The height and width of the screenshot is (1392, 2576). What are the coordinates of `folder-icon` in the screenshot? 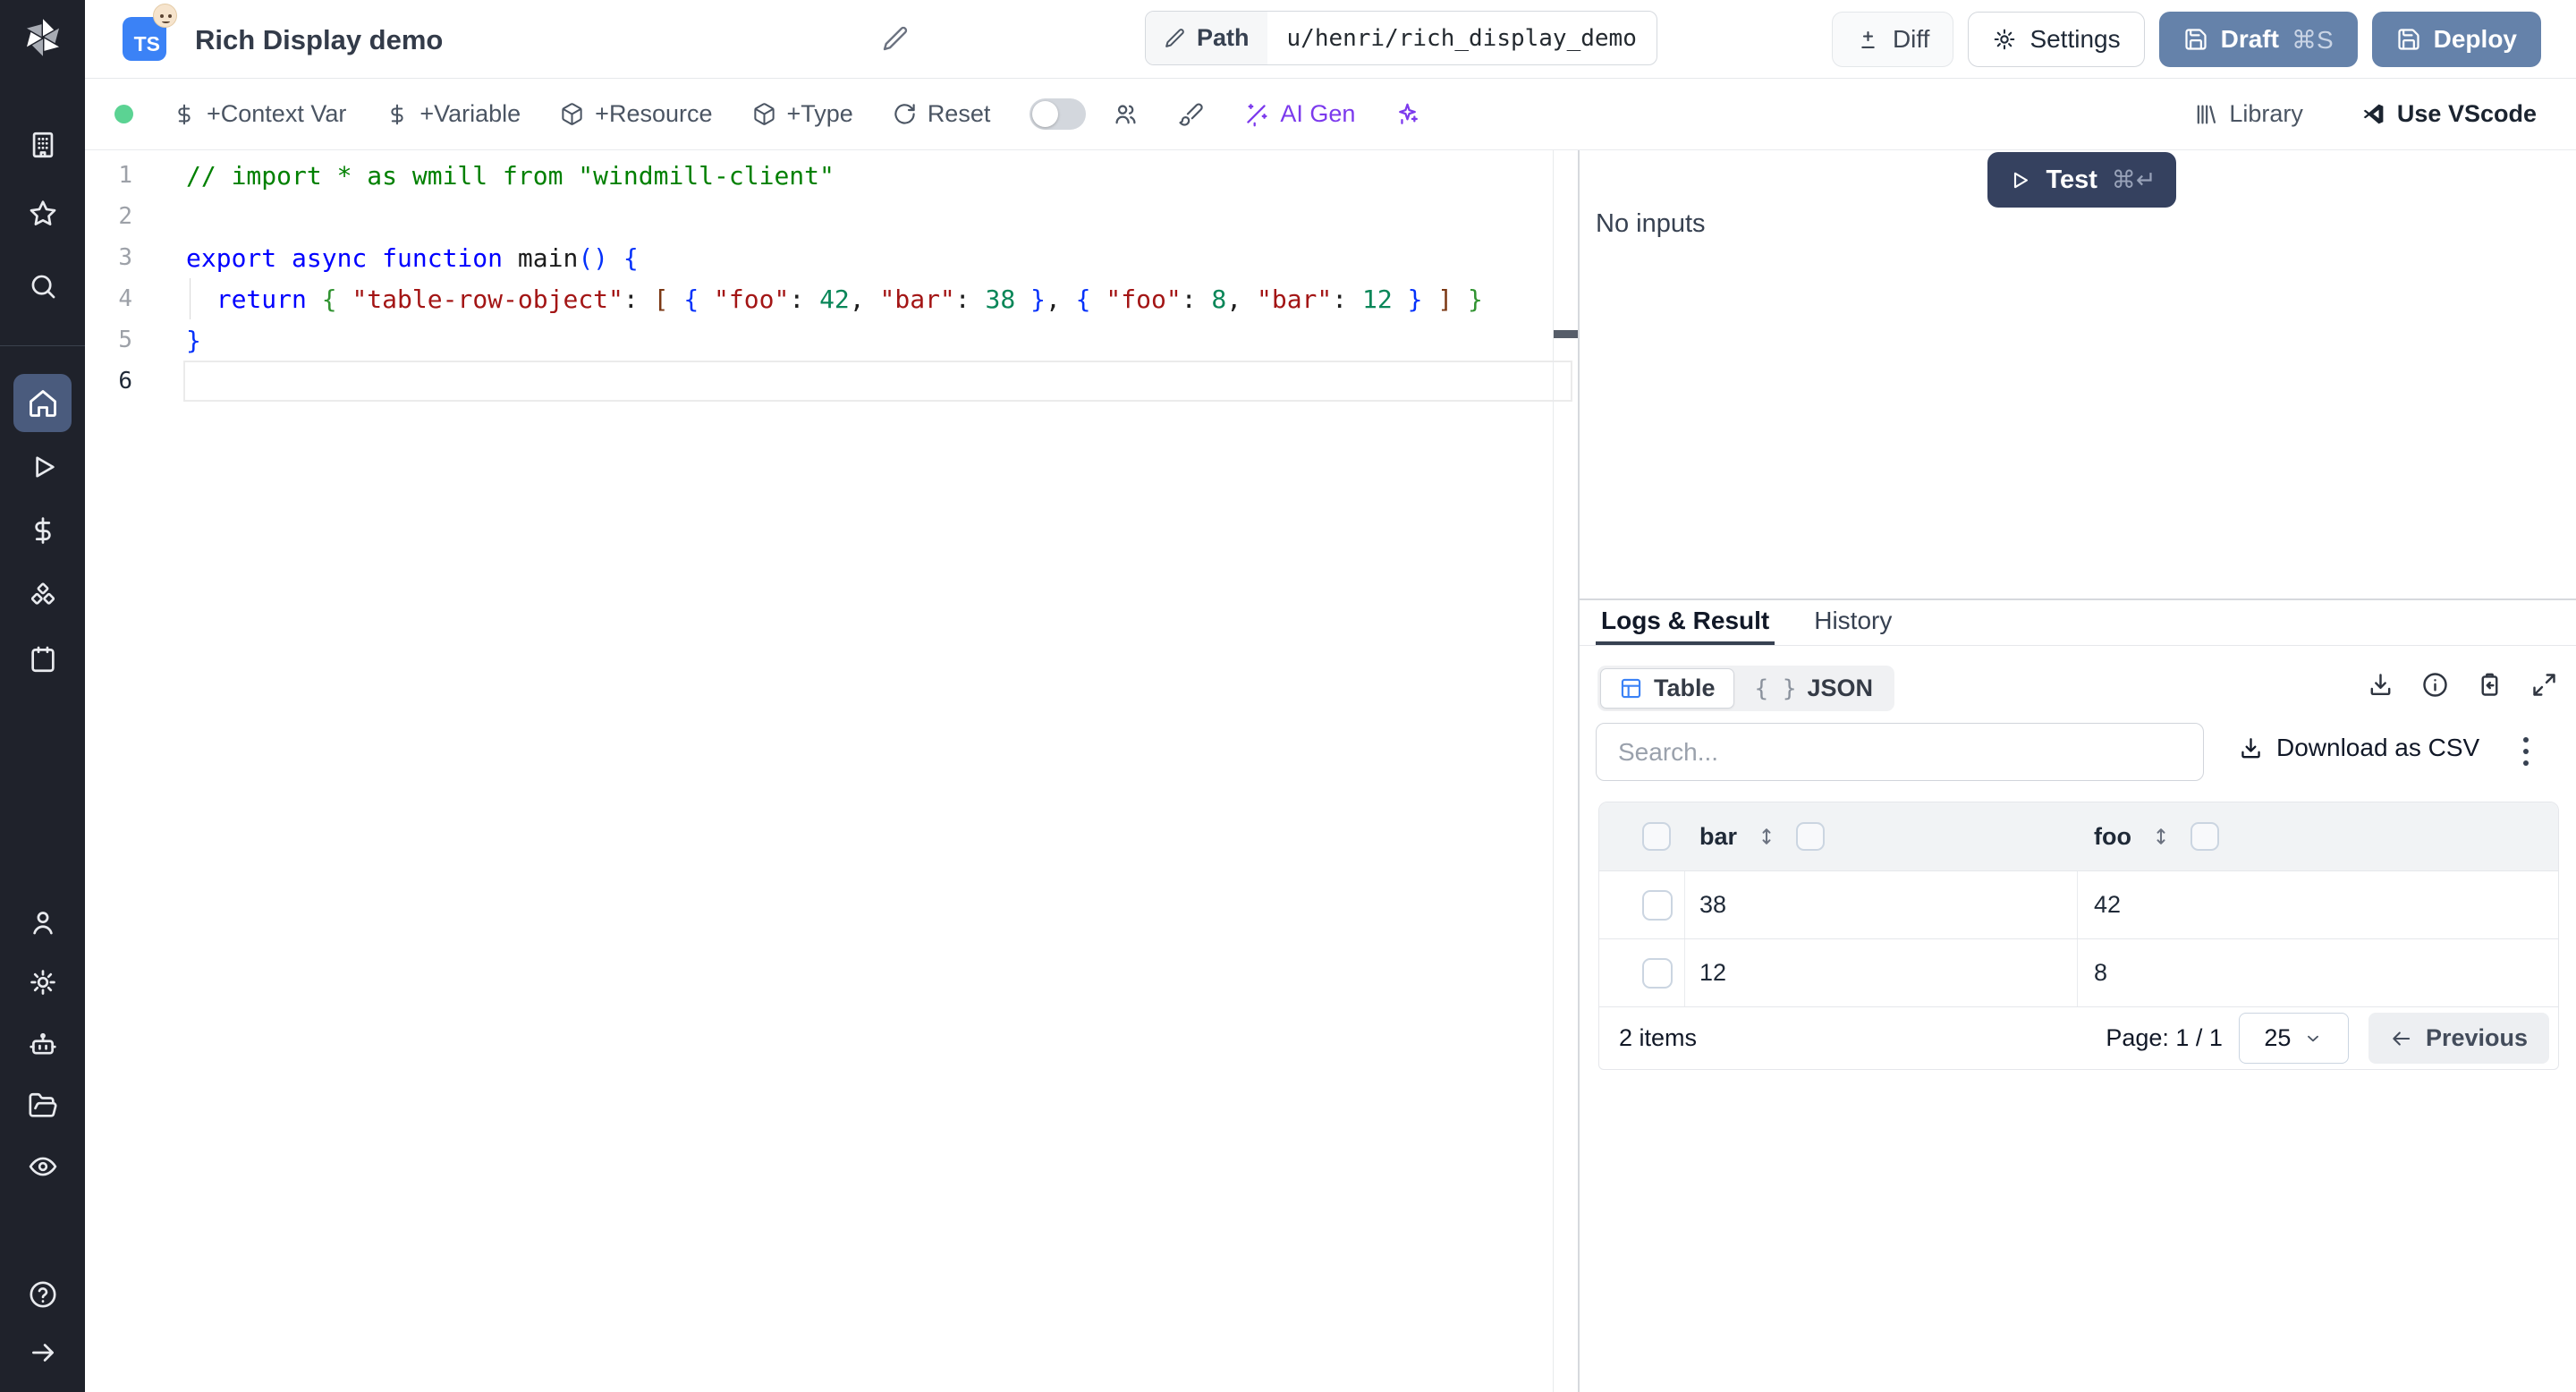 It's located at (42, 1106).